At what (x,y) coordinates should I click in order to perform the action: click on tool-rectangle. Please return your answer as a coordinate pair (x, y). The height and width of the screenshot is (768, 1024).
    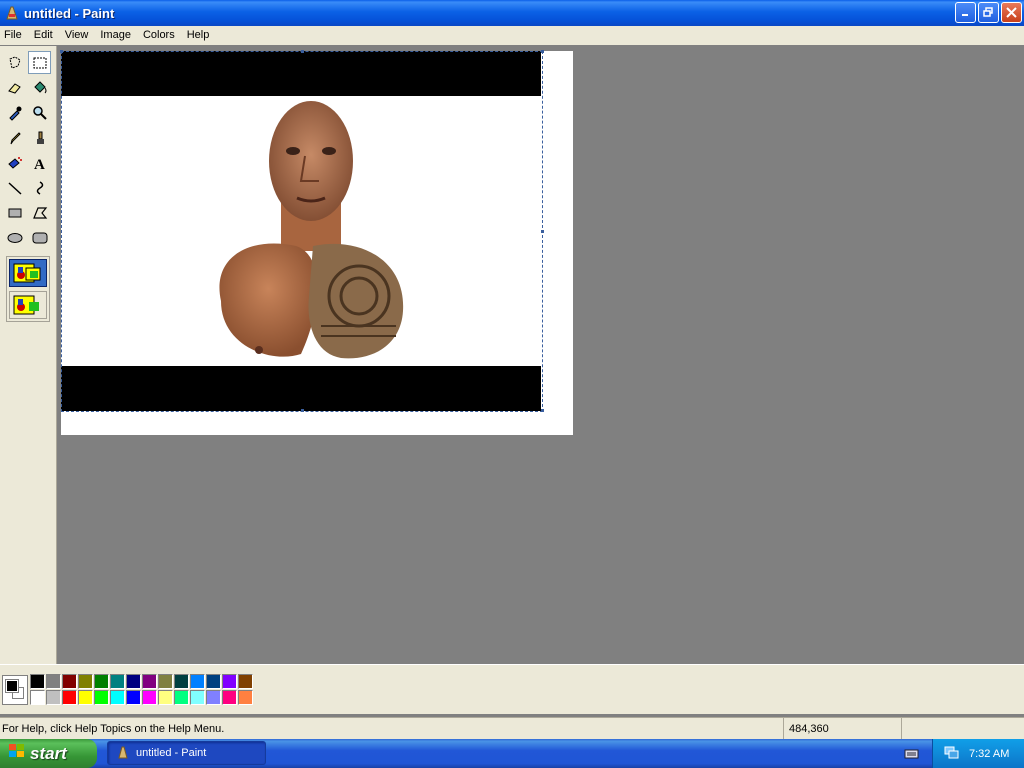
    Looking at the image, I should click on (14, 212).